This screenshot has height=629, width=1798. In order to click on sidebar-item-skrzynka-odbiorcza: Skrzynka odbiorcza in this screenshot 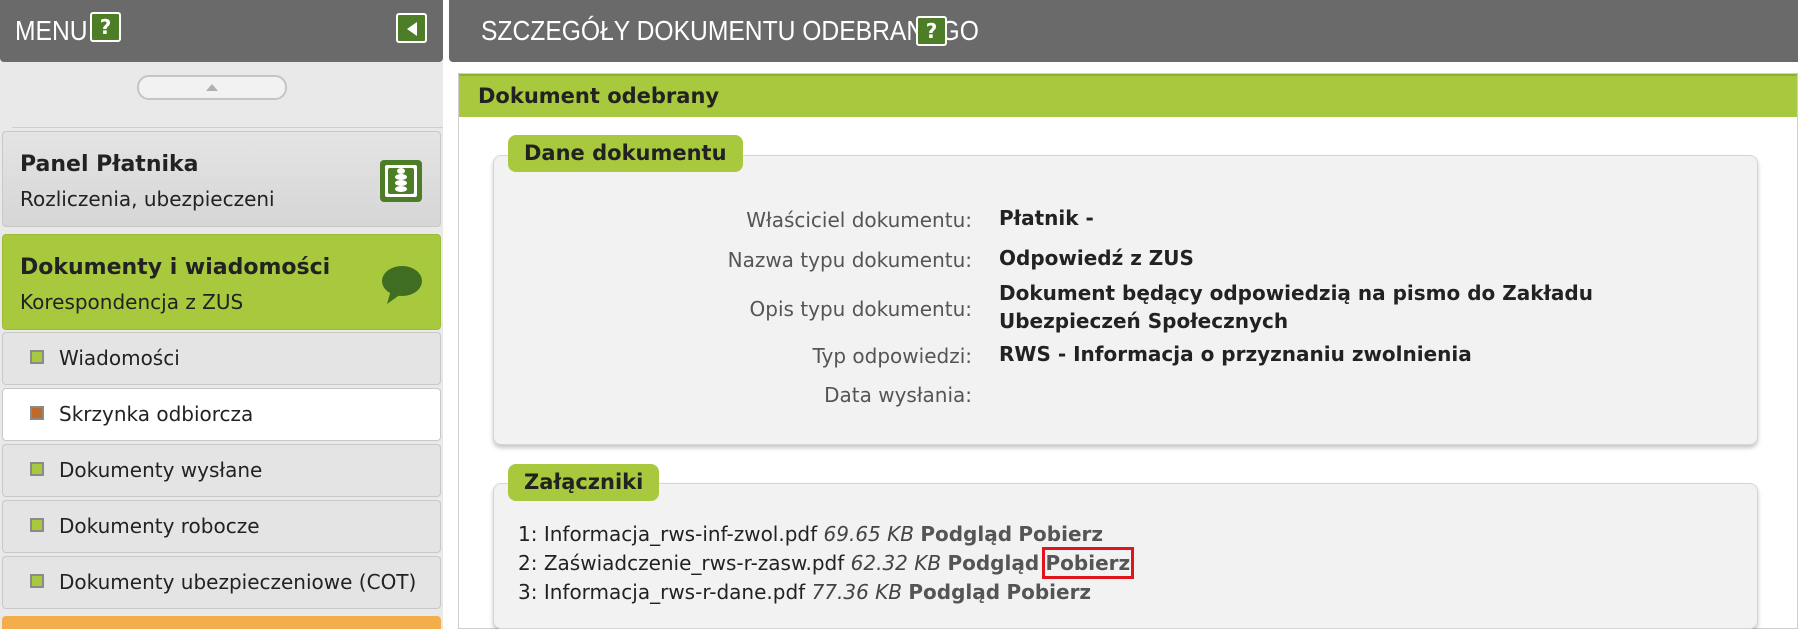, I will do `click(221, 414)`.